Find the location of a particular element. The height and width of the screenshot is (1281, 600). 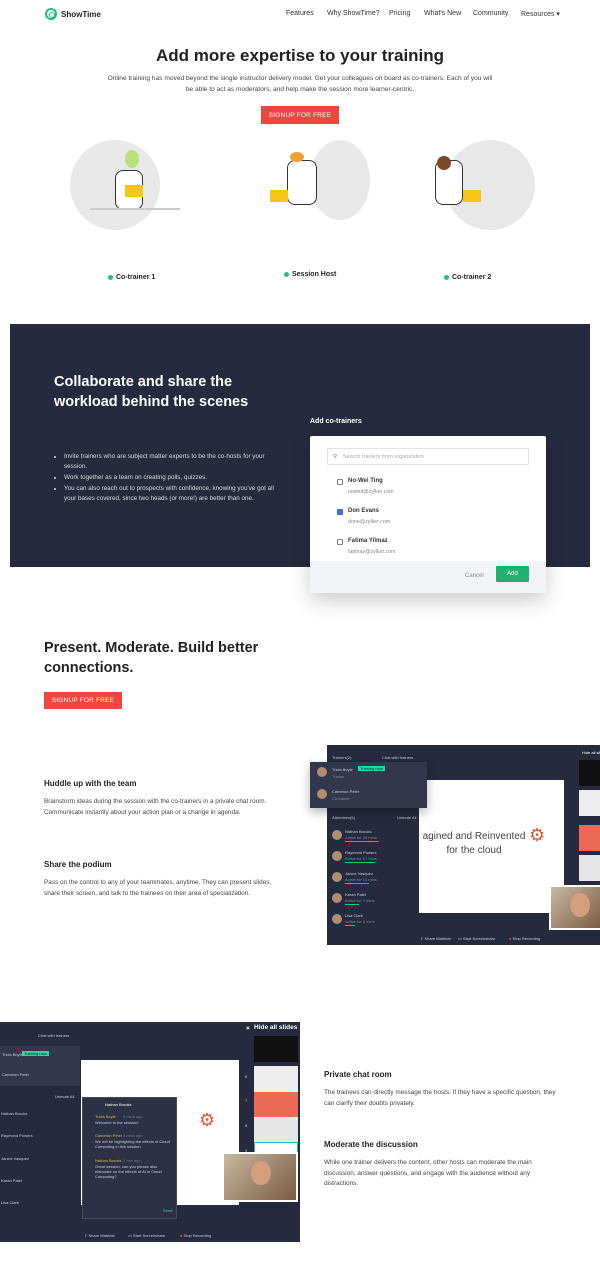

hero-title: Add more expertise to your training is located at coordinates (300, 55).